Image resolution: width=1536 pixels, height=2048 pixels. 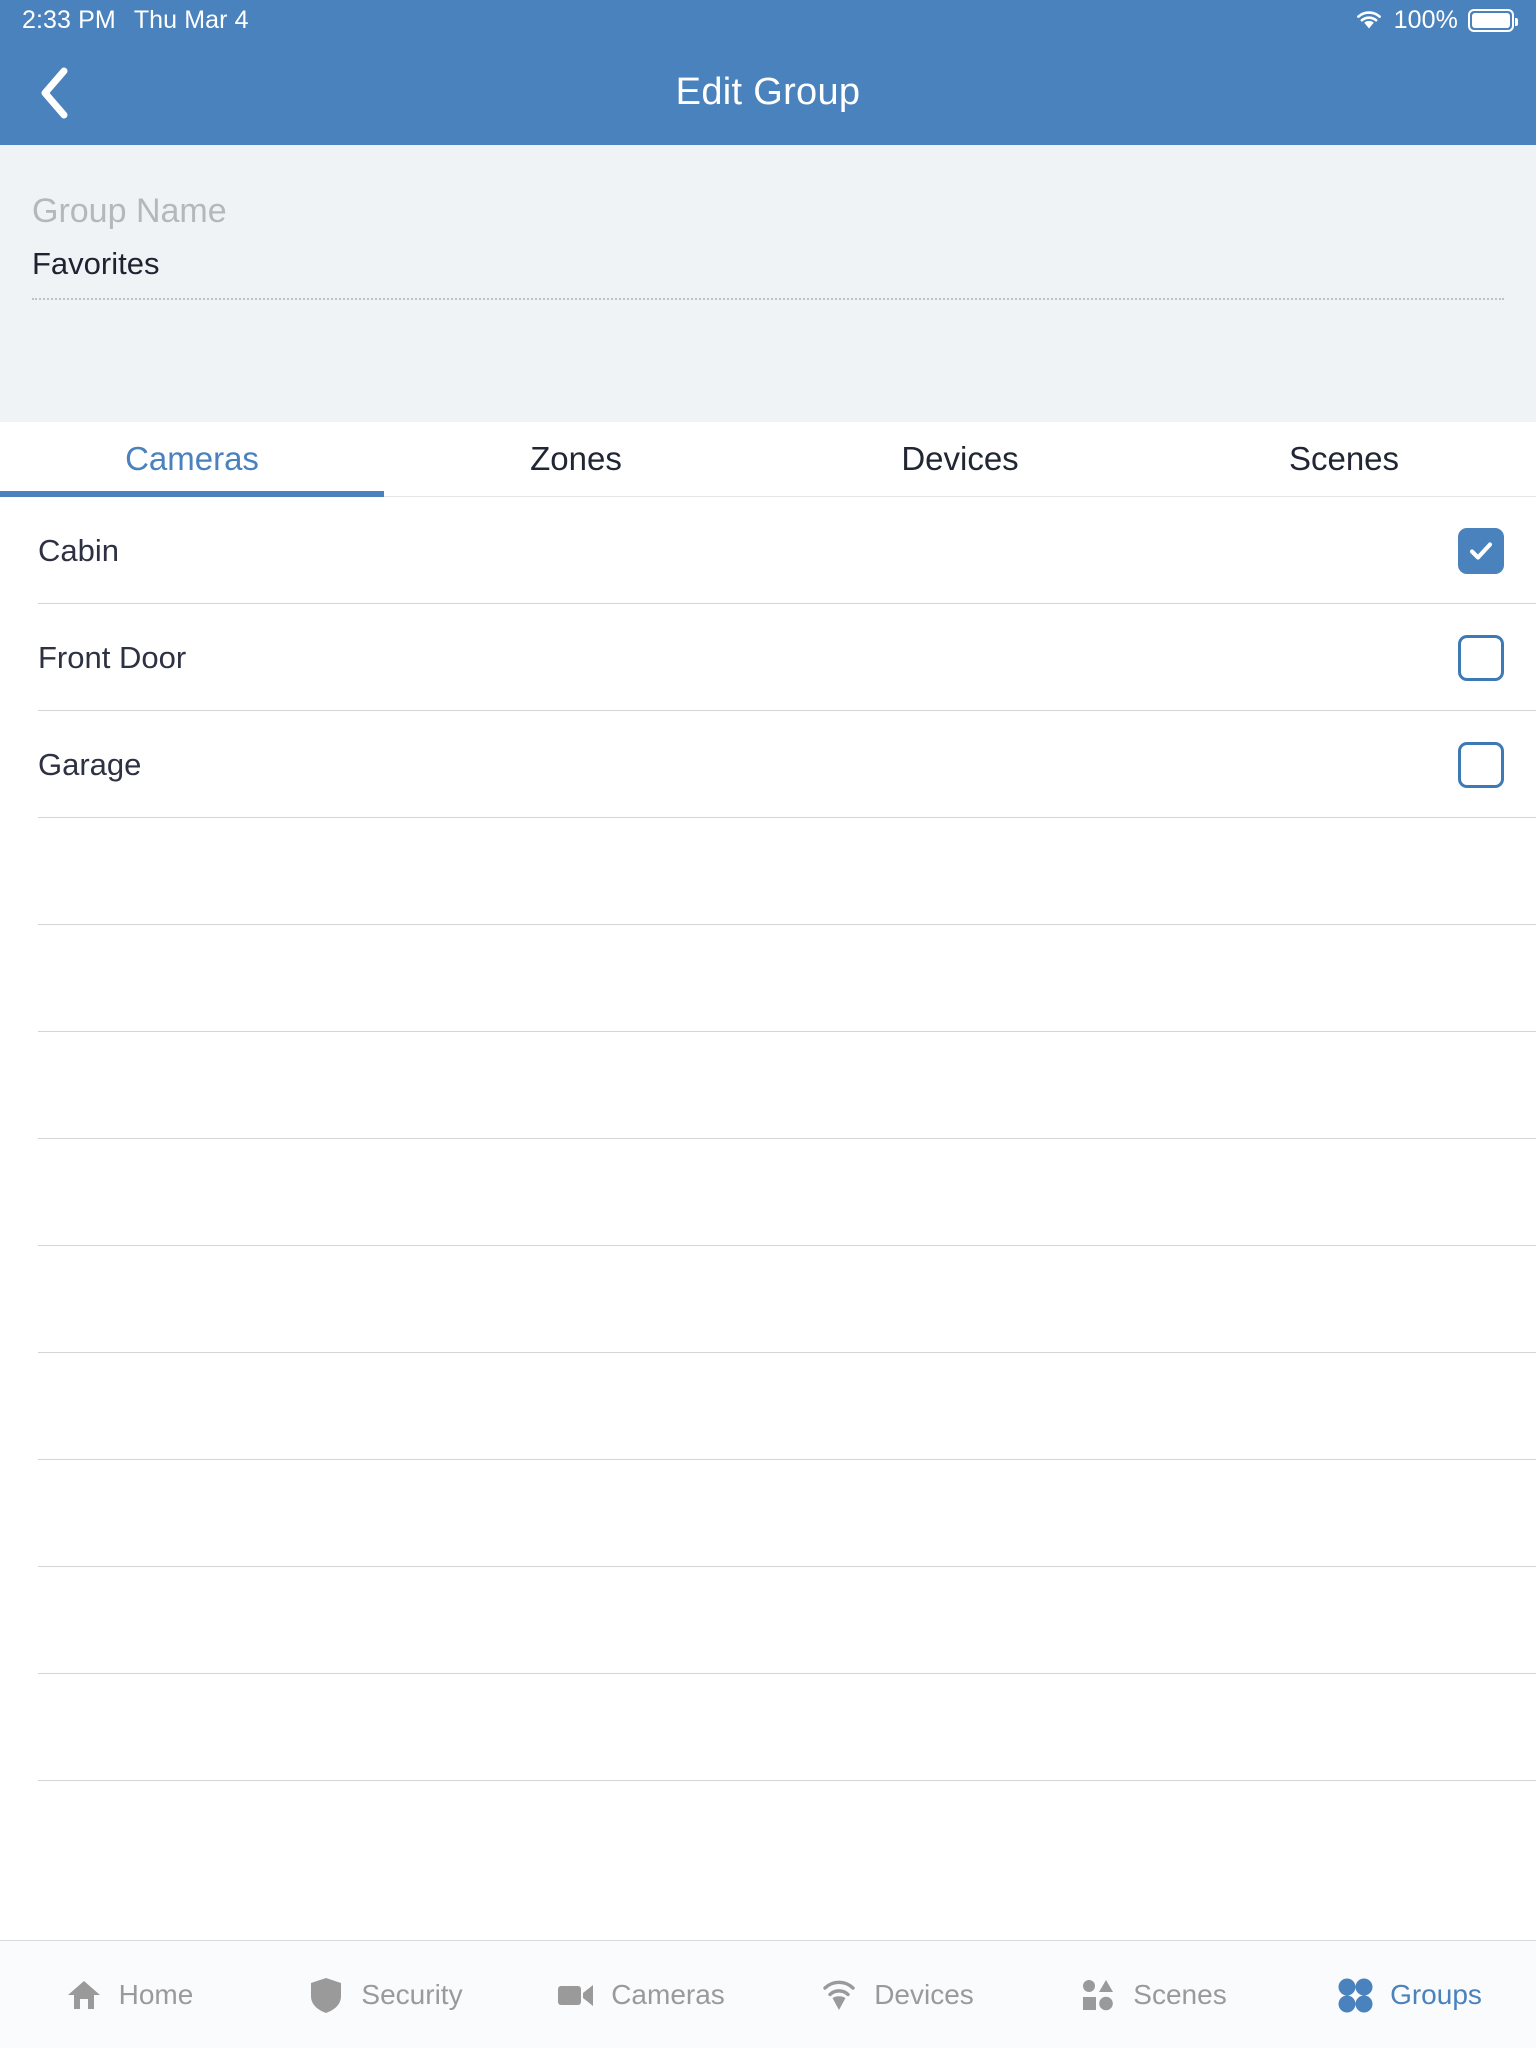 I want to click on tab-scenes-label: Scenes, so click(x=1344, y=458).